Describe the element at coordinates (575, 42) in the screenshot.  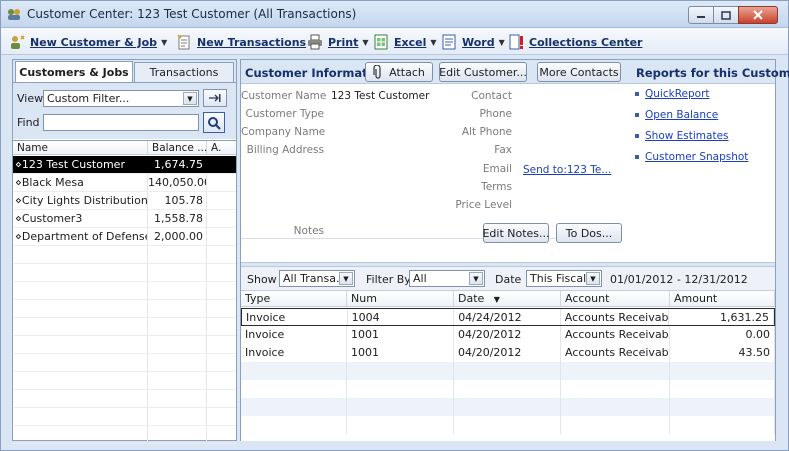
I see `collections-center-button: Collections Center` at that location.